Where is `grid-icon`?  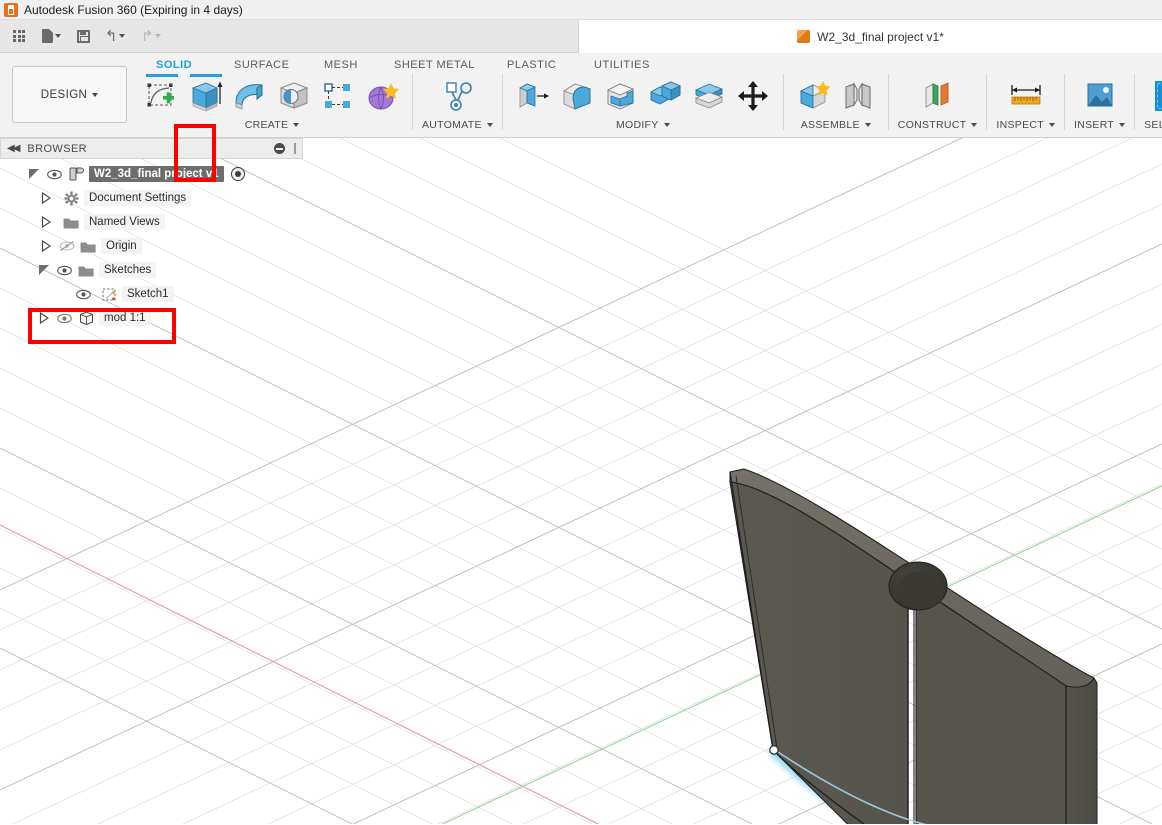 grid-icon is located at coordinates (19, 36).